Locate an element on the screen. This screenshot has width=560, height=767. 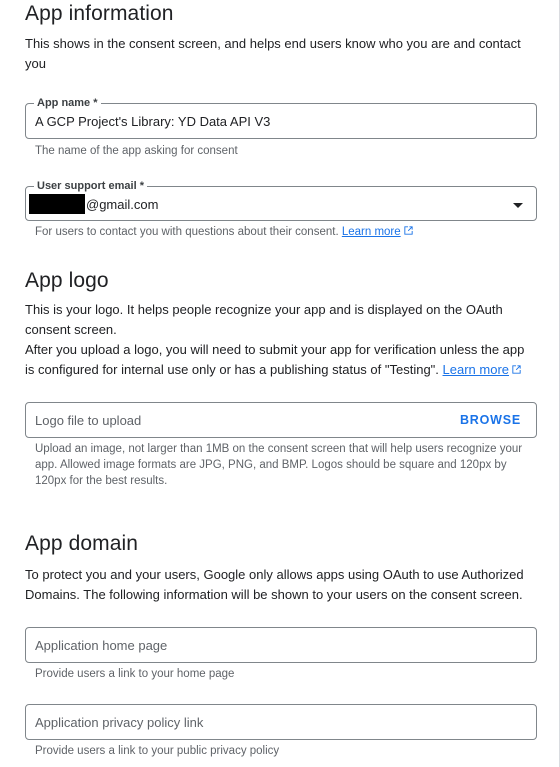
app-domain-title: App domain is located at coordinates (82, 543).